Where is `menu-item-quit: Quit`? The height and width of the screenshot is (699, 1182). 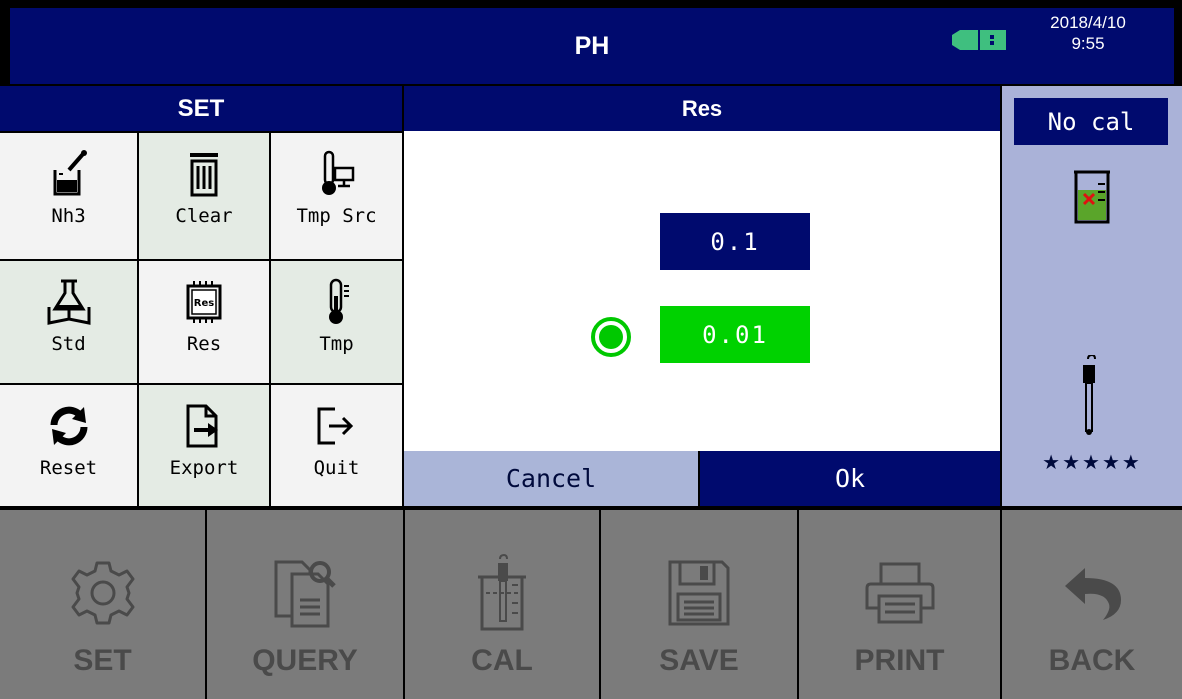 menu-item-quit: Quit is located at coordinates (336, 445).